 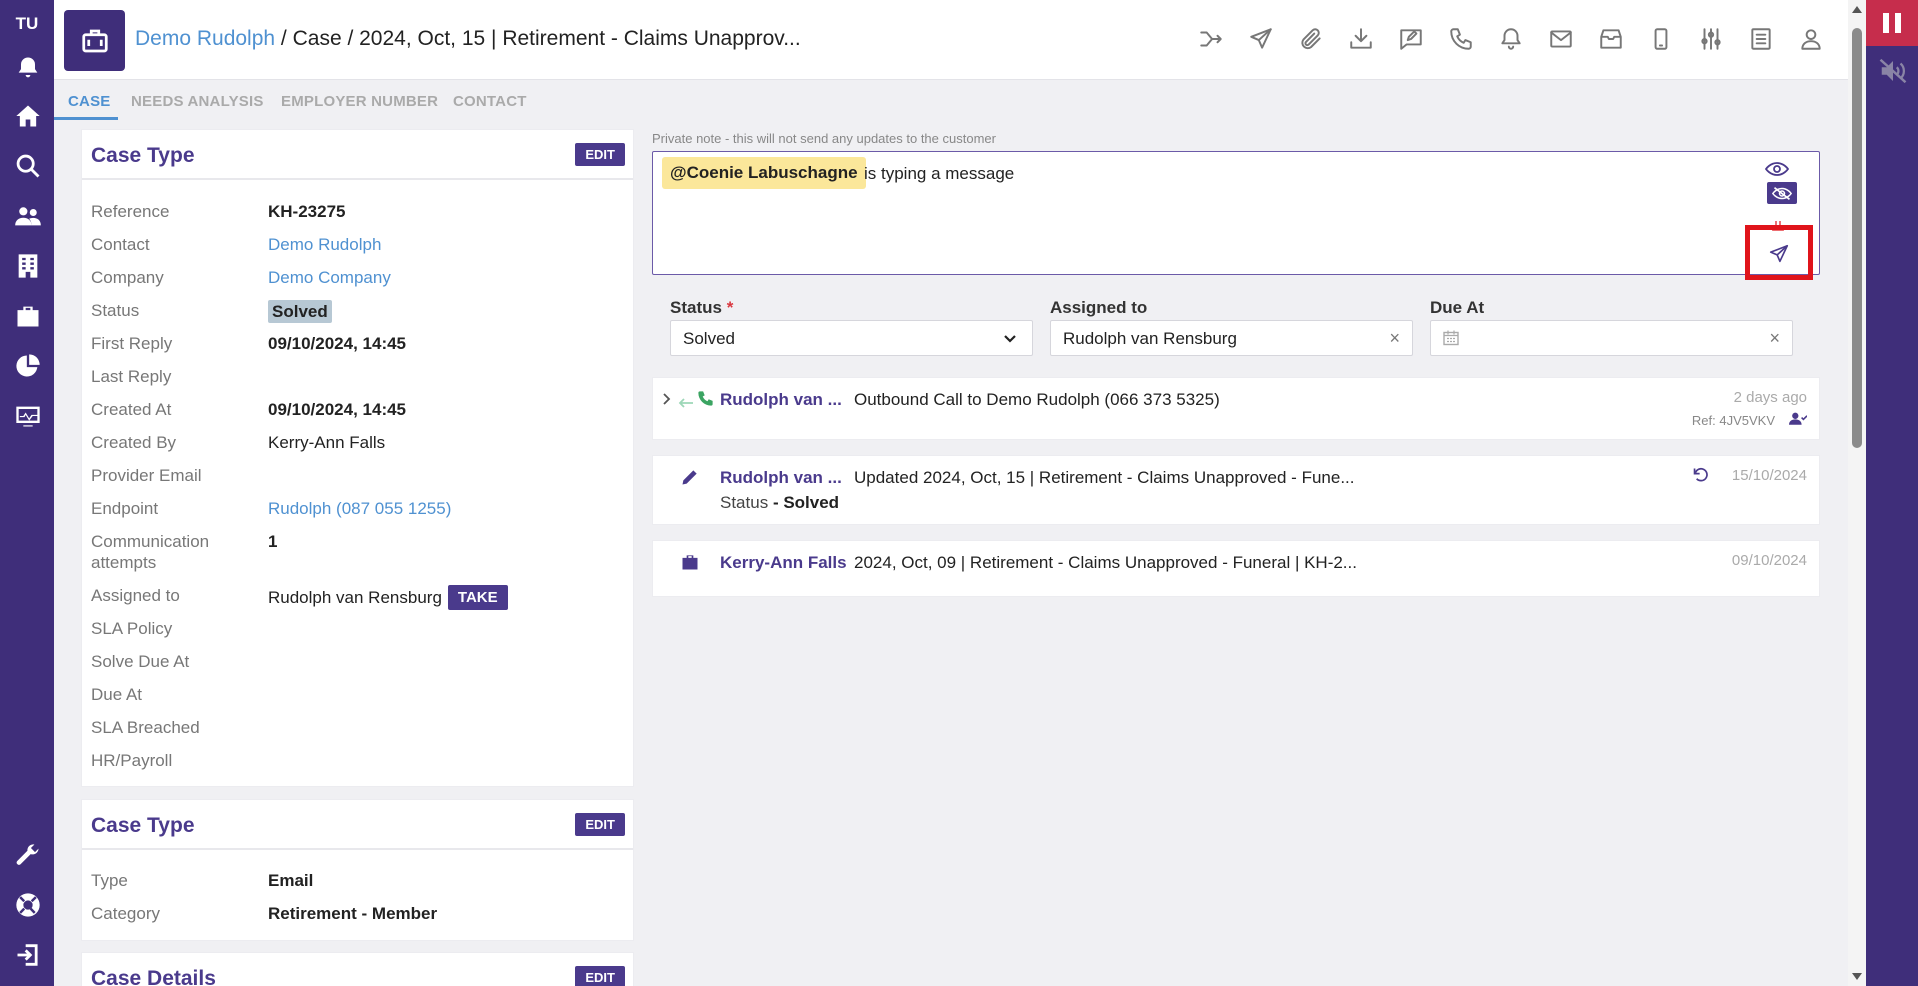 What do you see at coordinates (1211, 39) in the screenshot?
I see `merge-icon` at bounding box center [1211, 39].